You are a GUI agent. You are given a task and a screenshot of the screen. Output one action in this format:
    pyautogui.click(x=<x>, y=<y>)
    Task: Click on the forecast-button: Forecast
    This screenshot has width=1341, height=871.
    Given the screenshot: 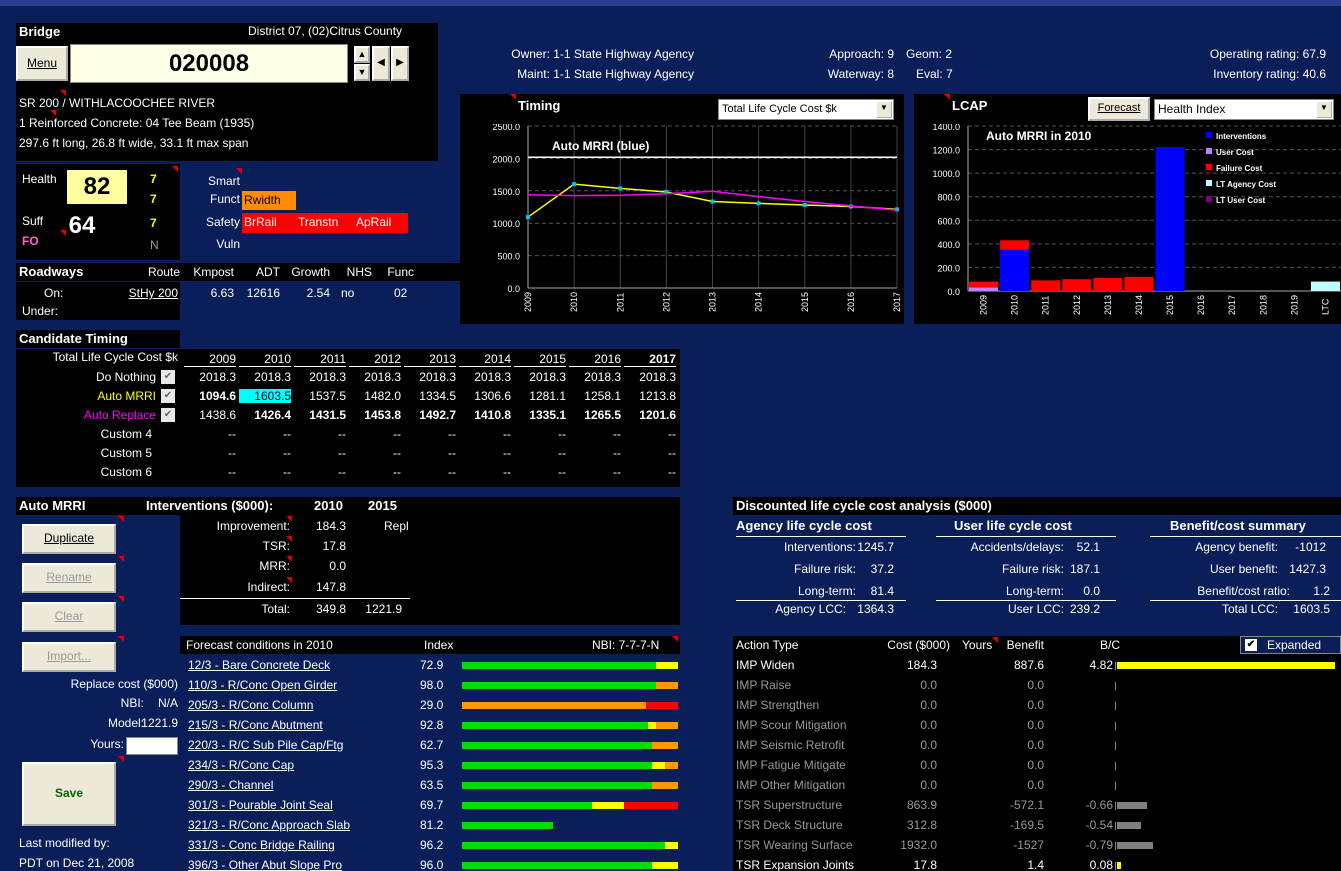 What is the action you would take?
    pyautogui.click(x=1119, y=109)
    